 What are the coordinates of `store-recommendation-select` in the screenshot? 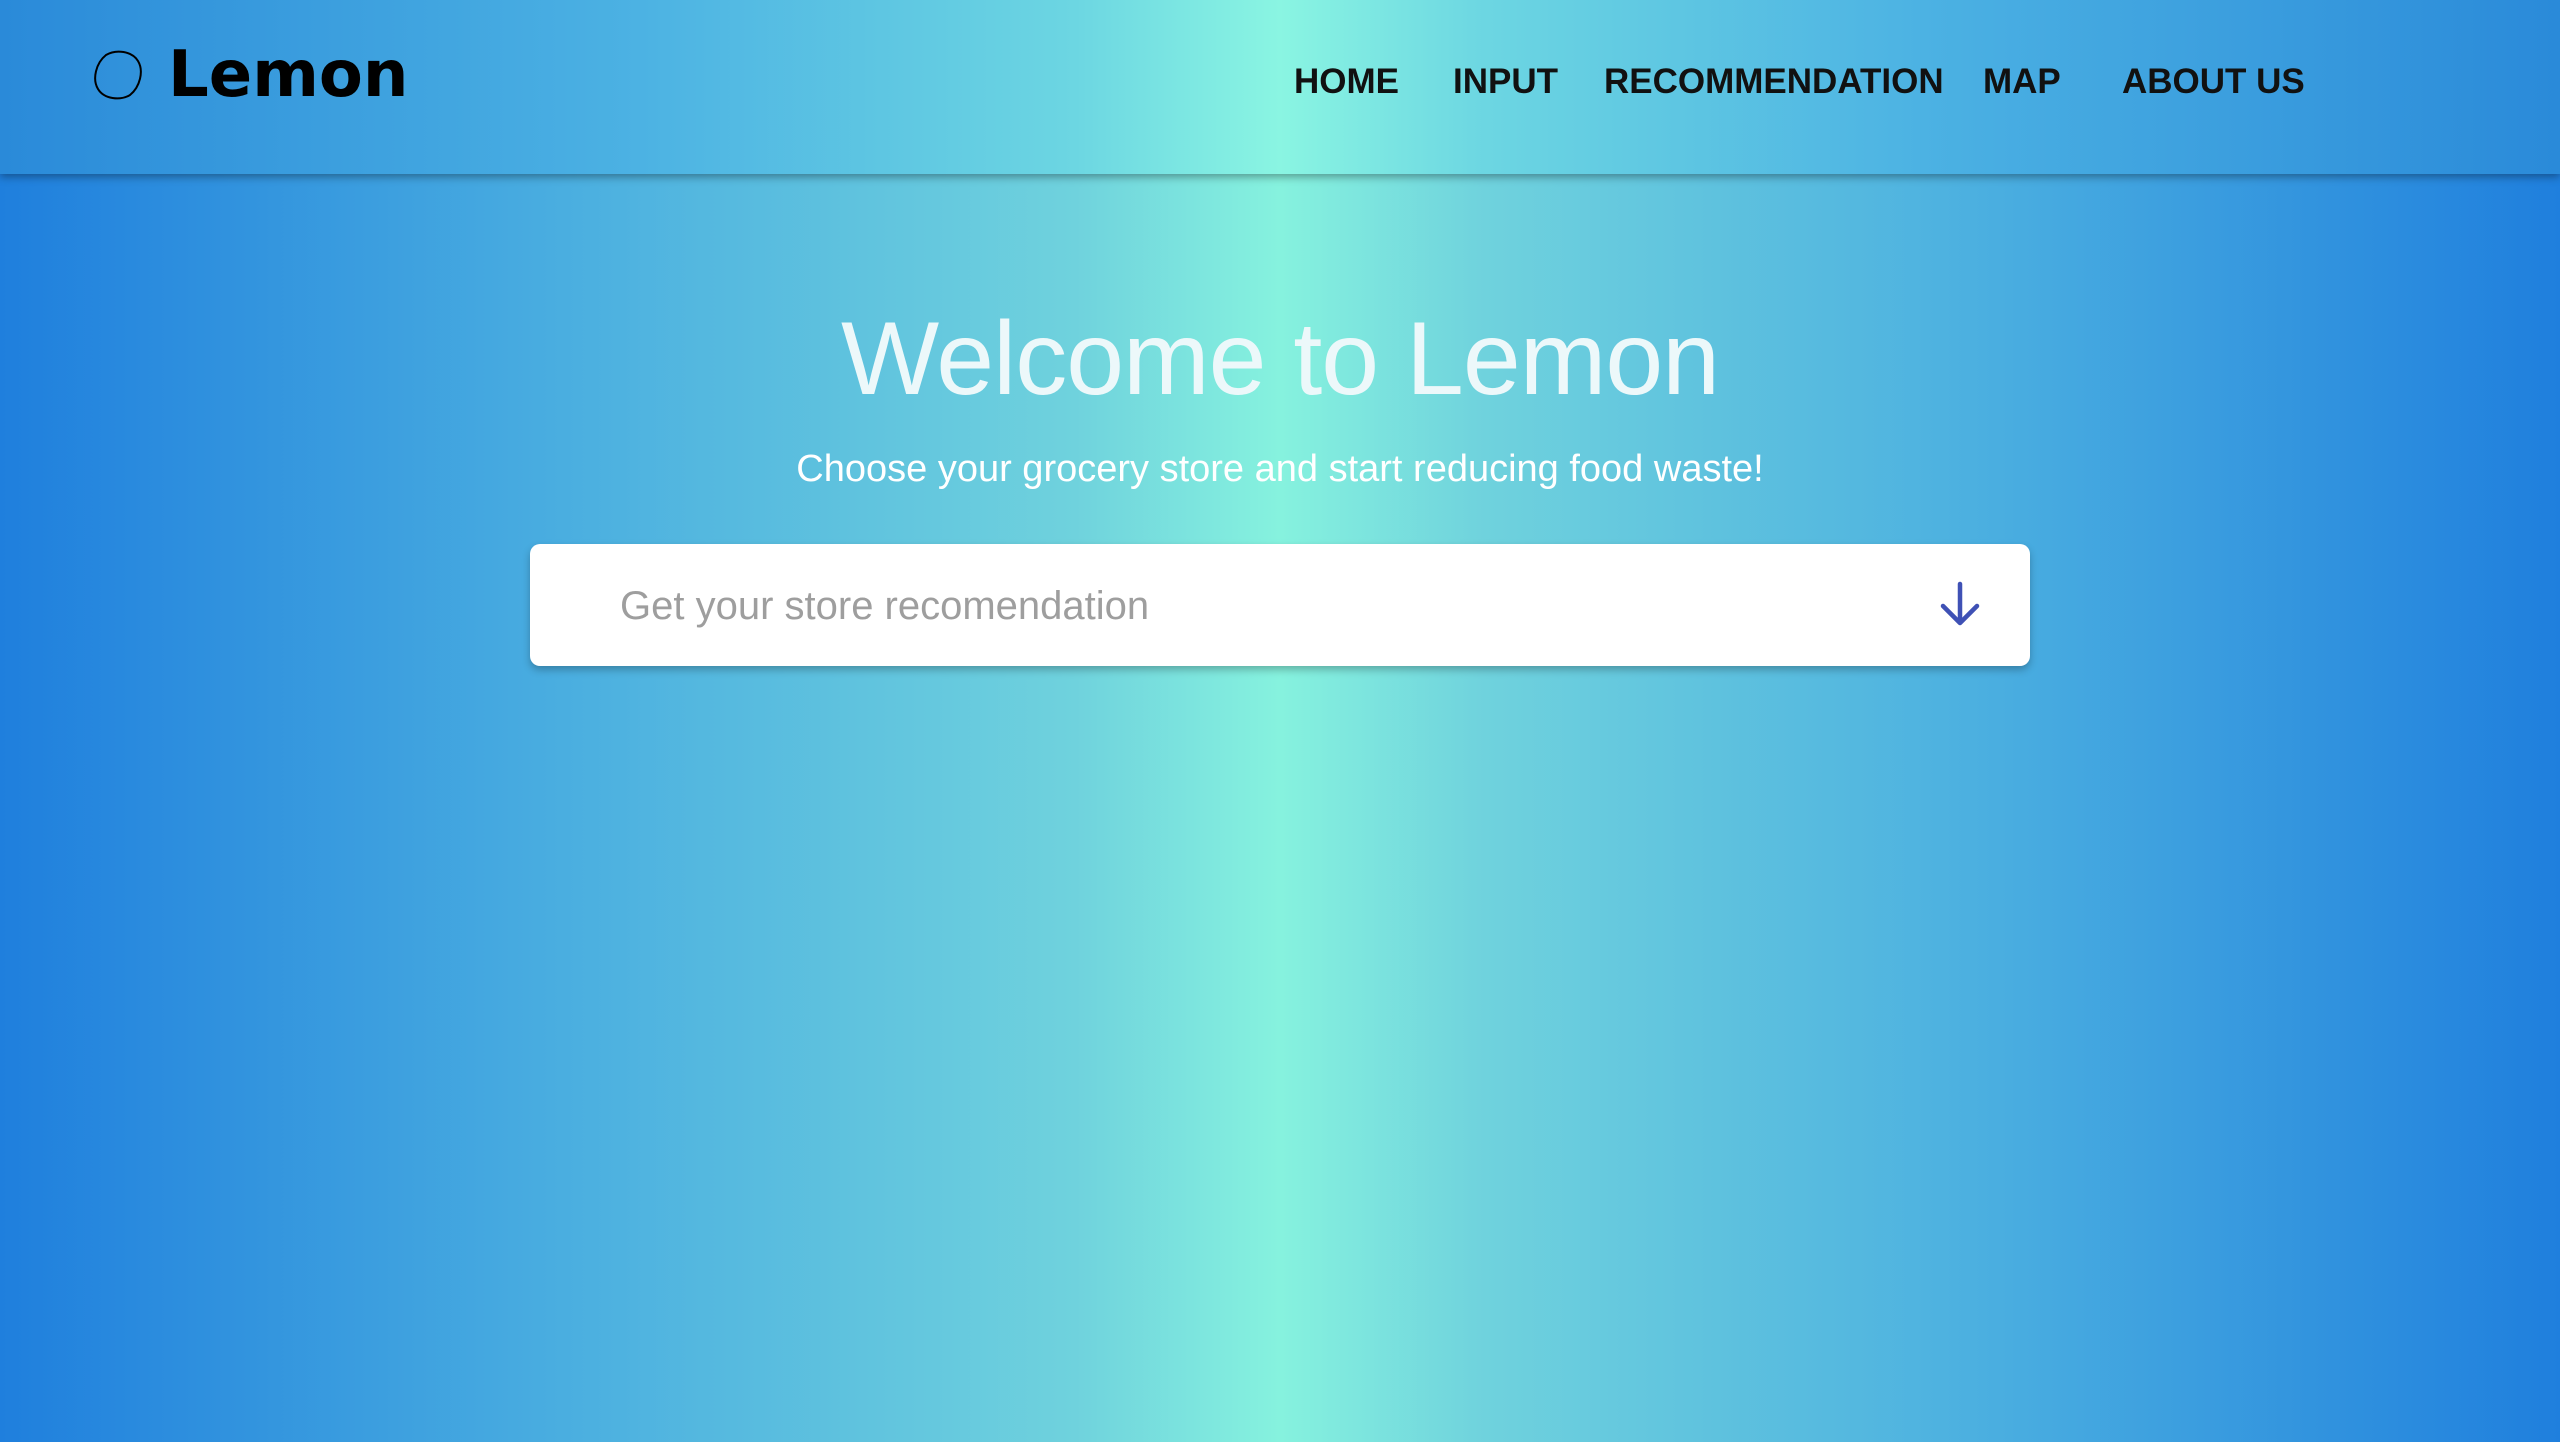 It's located at (1280, 606).